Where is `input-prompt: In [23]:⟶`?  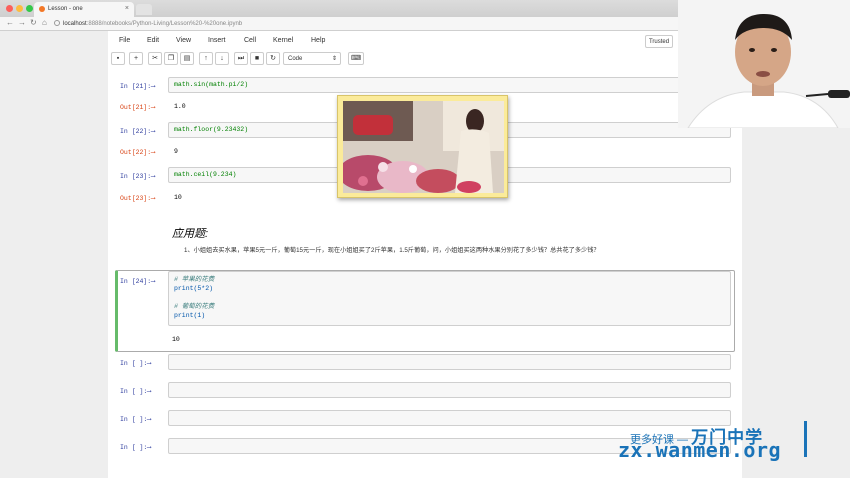 input-prompt: In [23]:⟶ is located at coordinates (138, 176).